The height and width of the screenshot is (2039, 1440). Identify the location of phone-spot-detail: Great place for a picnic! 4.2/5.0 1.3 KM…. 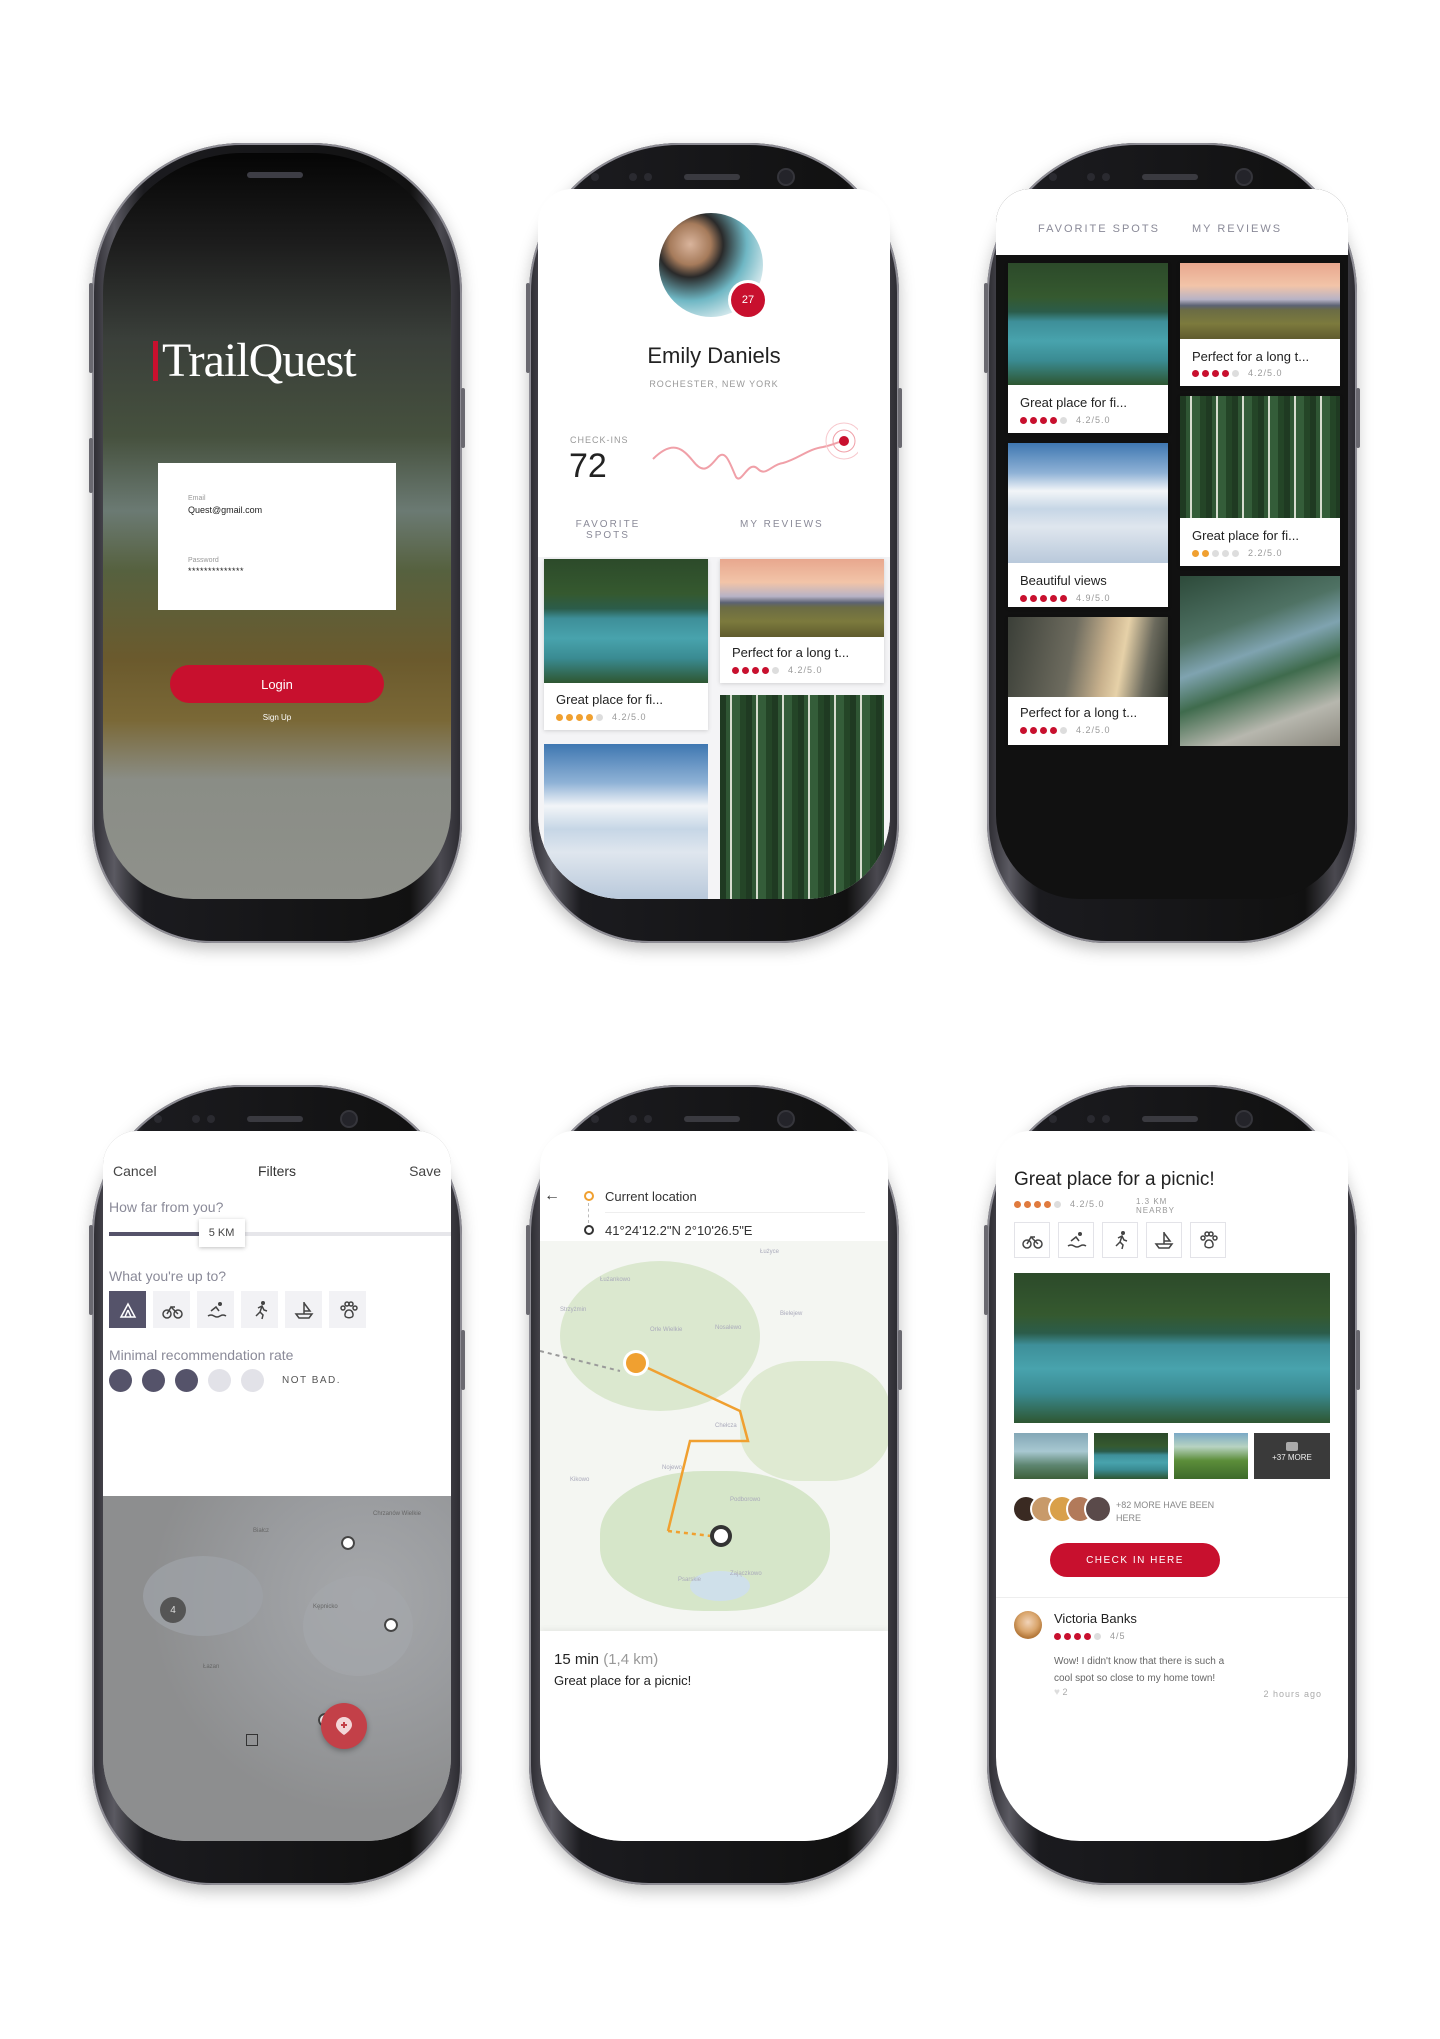
(1172, 1485).